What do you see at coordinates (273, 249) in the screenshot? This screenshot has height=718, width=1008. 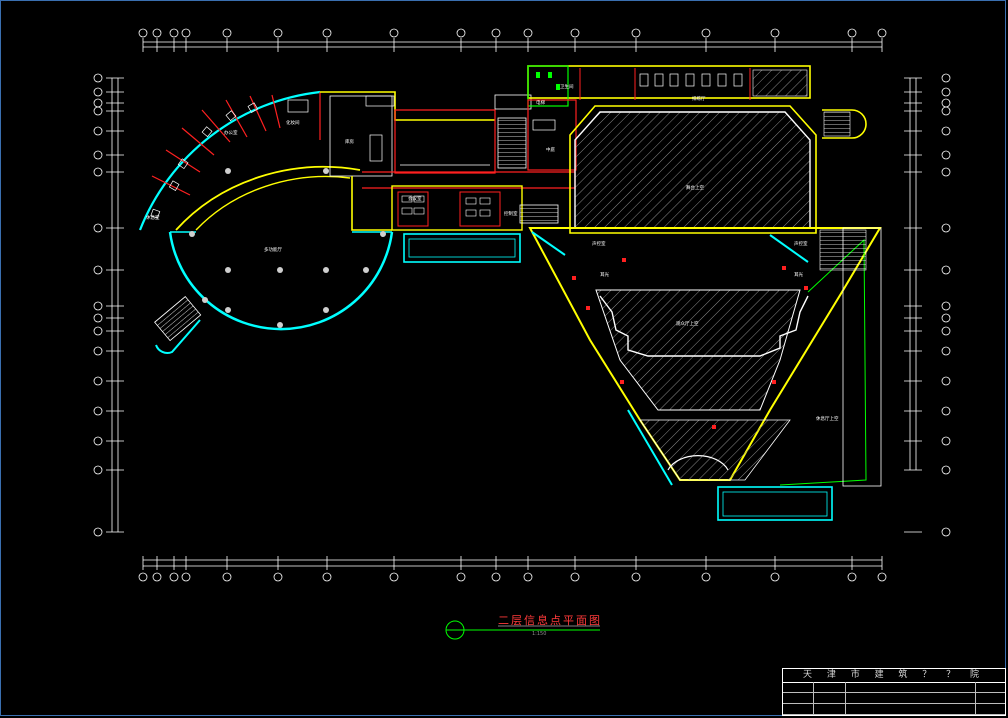 I see `label-room-a: 多功能厅` at bounding box center [273, 249].